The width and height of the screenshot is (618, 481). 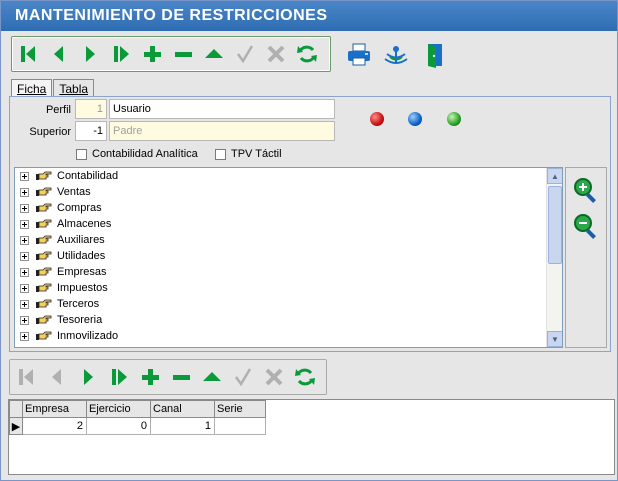 What do you see at coordinates (240, 409) in the screenshot?
I see `column-header-serie: Serie` at bounding box center [240, 409].